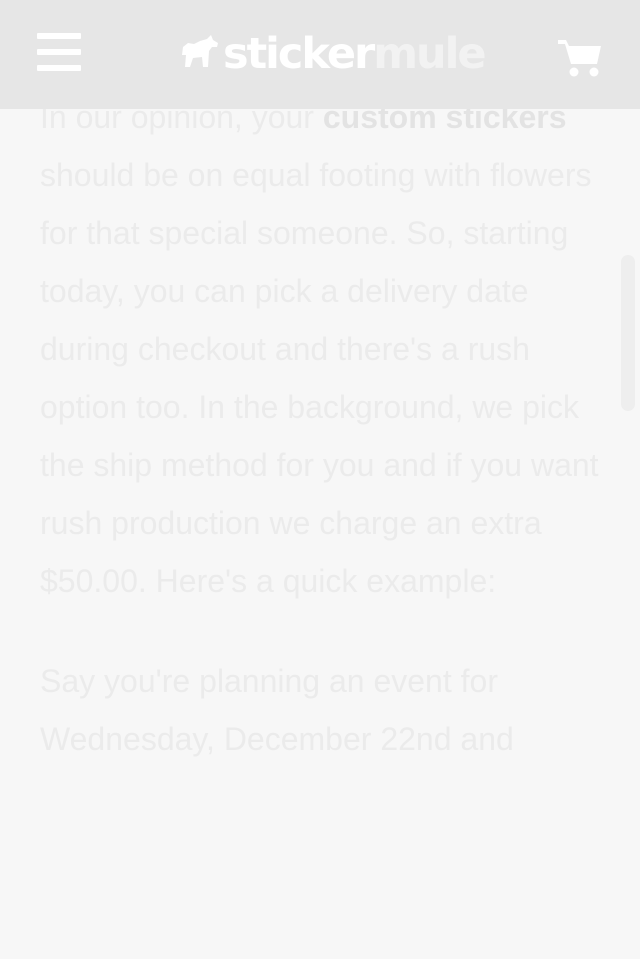 The width and height of the screenshot is (640, 959). I want to click on logo: stickermule, so click(332, 54).